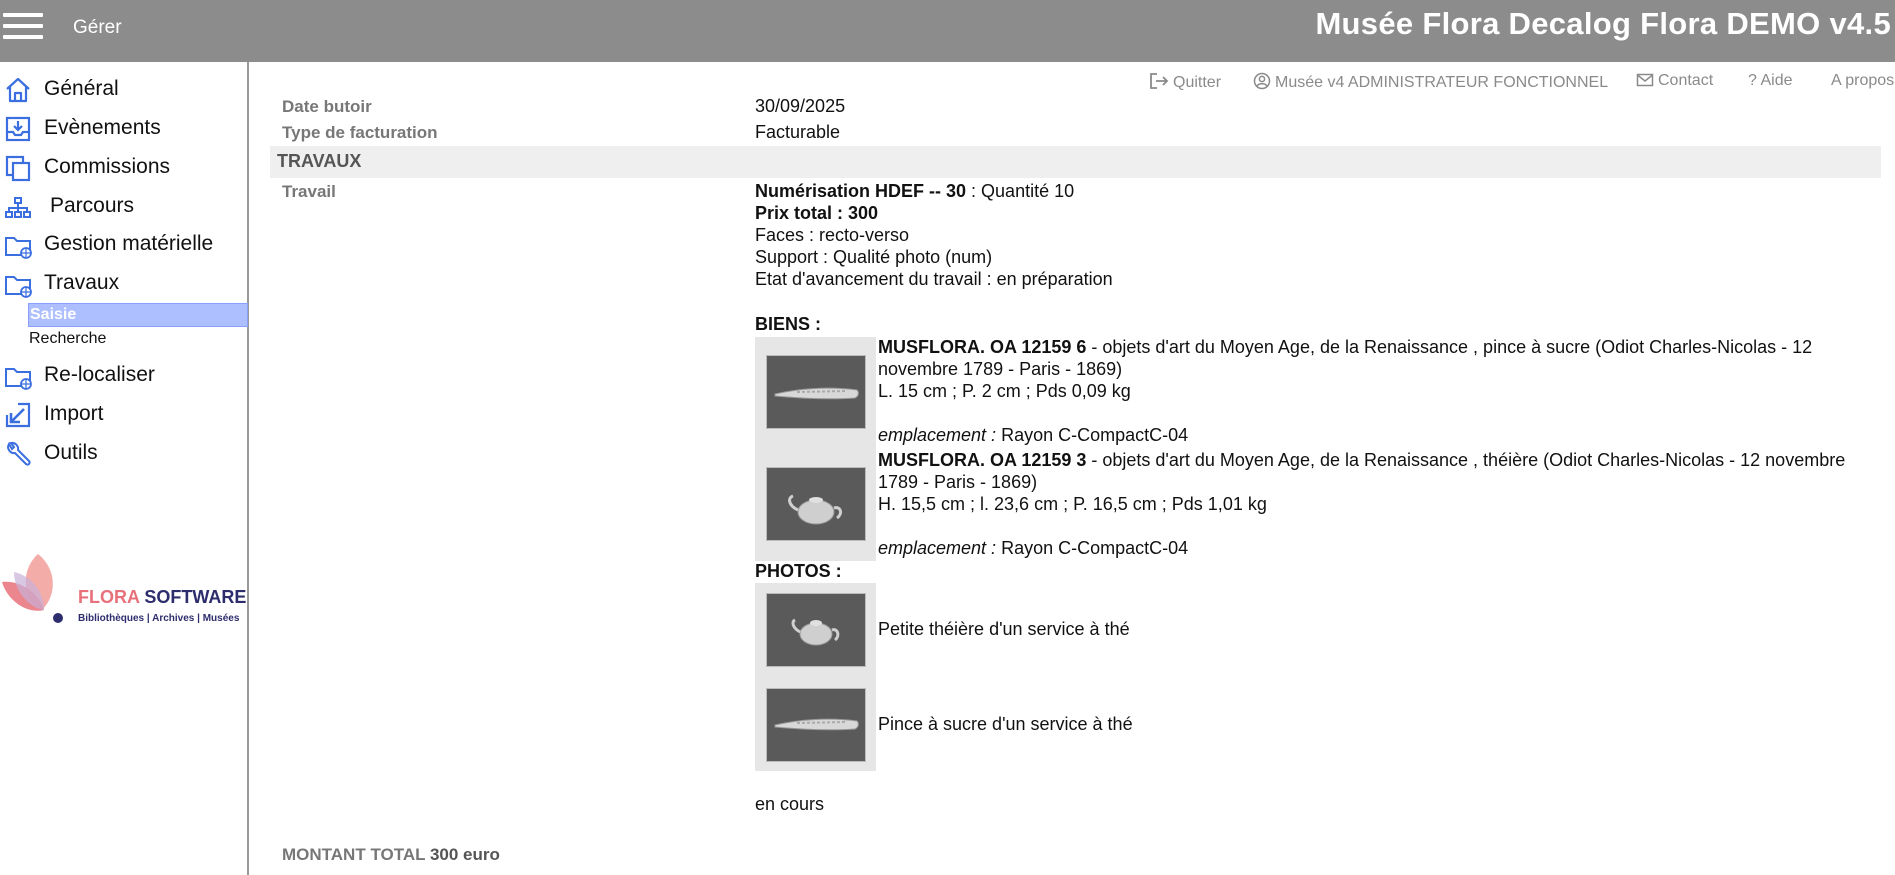  What do you see at coordinates (129, 243) in the screenshot?
I see `sidebar-item-label: Gestion matérielle` at bounding box center [129, 243].